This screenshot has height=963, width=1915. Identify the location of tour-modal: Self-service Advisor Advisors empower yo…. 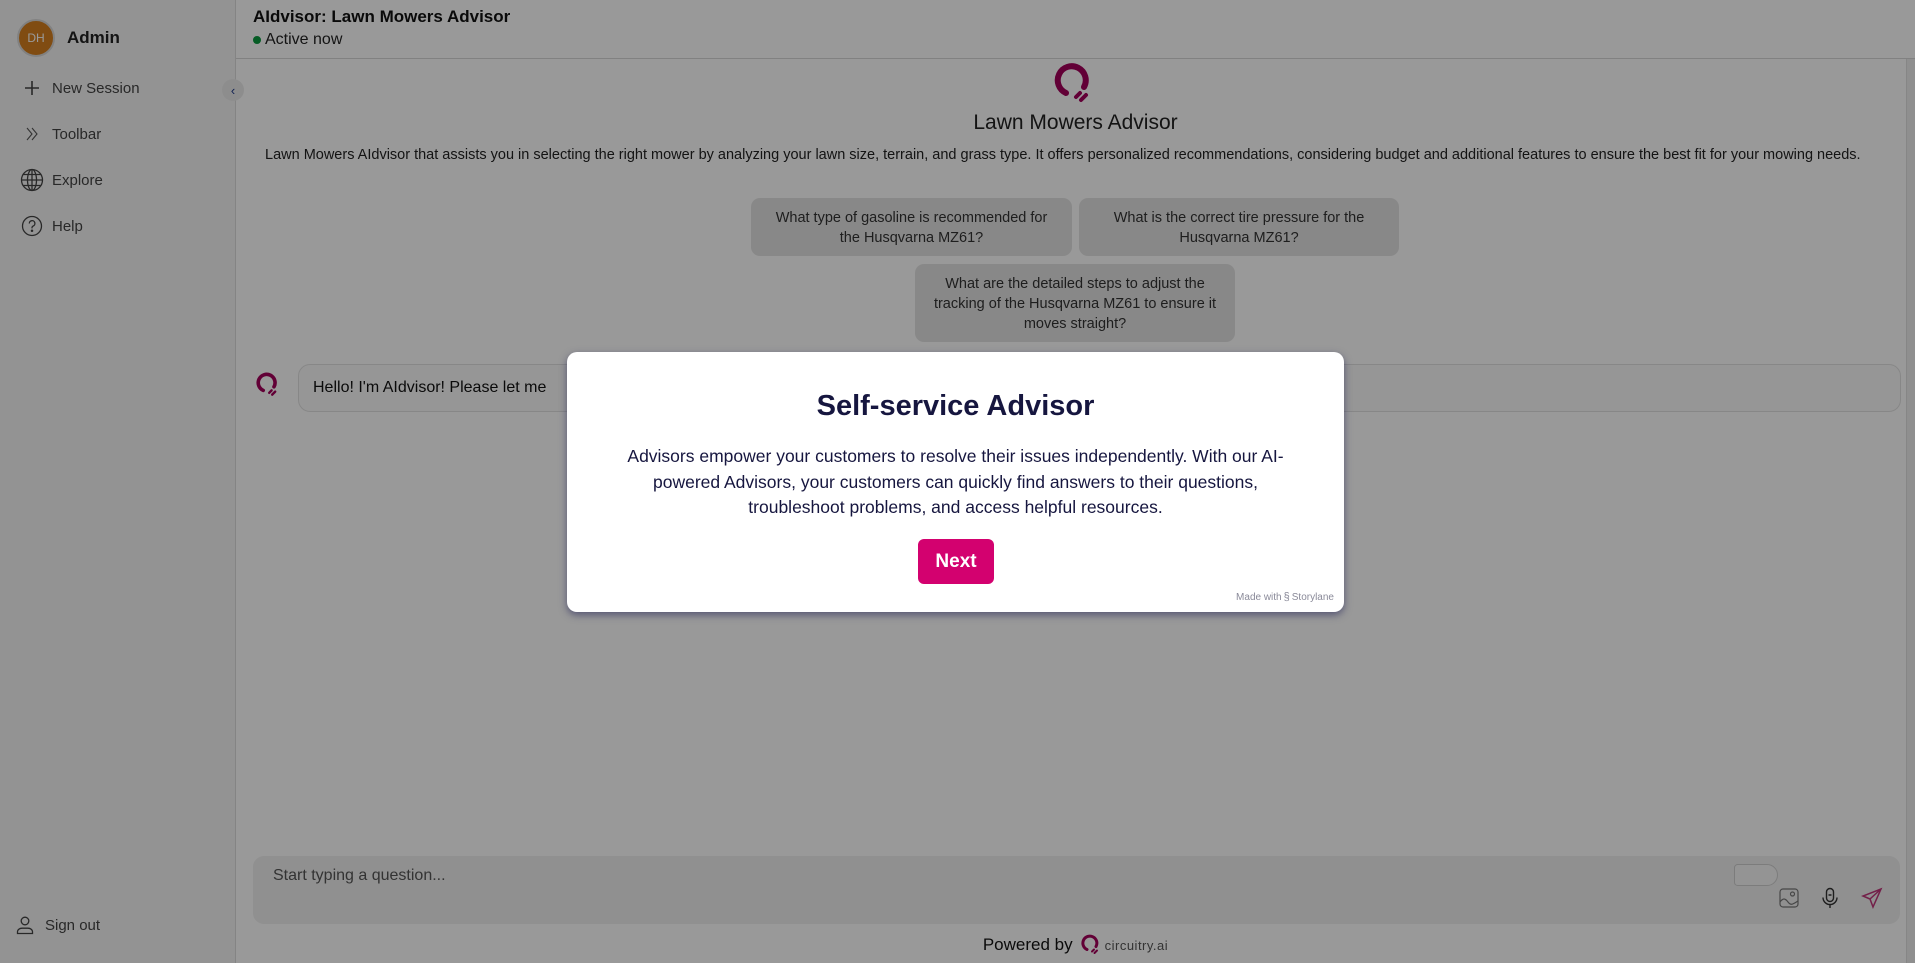
(955, 482).